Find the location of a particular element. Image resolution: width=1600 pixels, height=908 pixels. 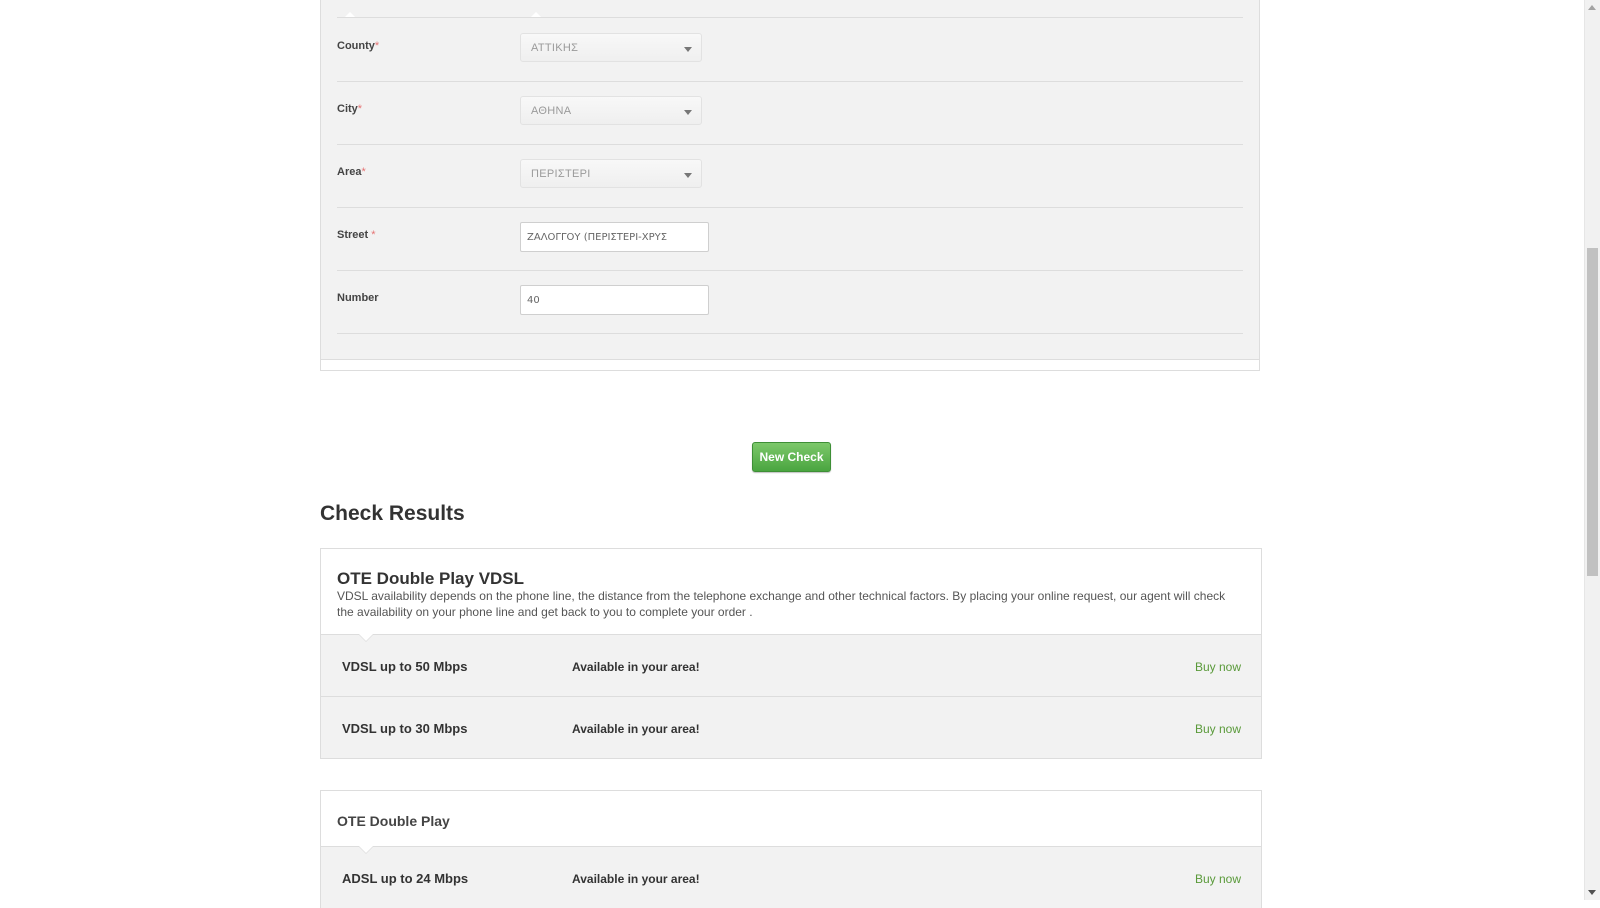

result-card-title: OTE Double Play is located at coordinates (393, 821).